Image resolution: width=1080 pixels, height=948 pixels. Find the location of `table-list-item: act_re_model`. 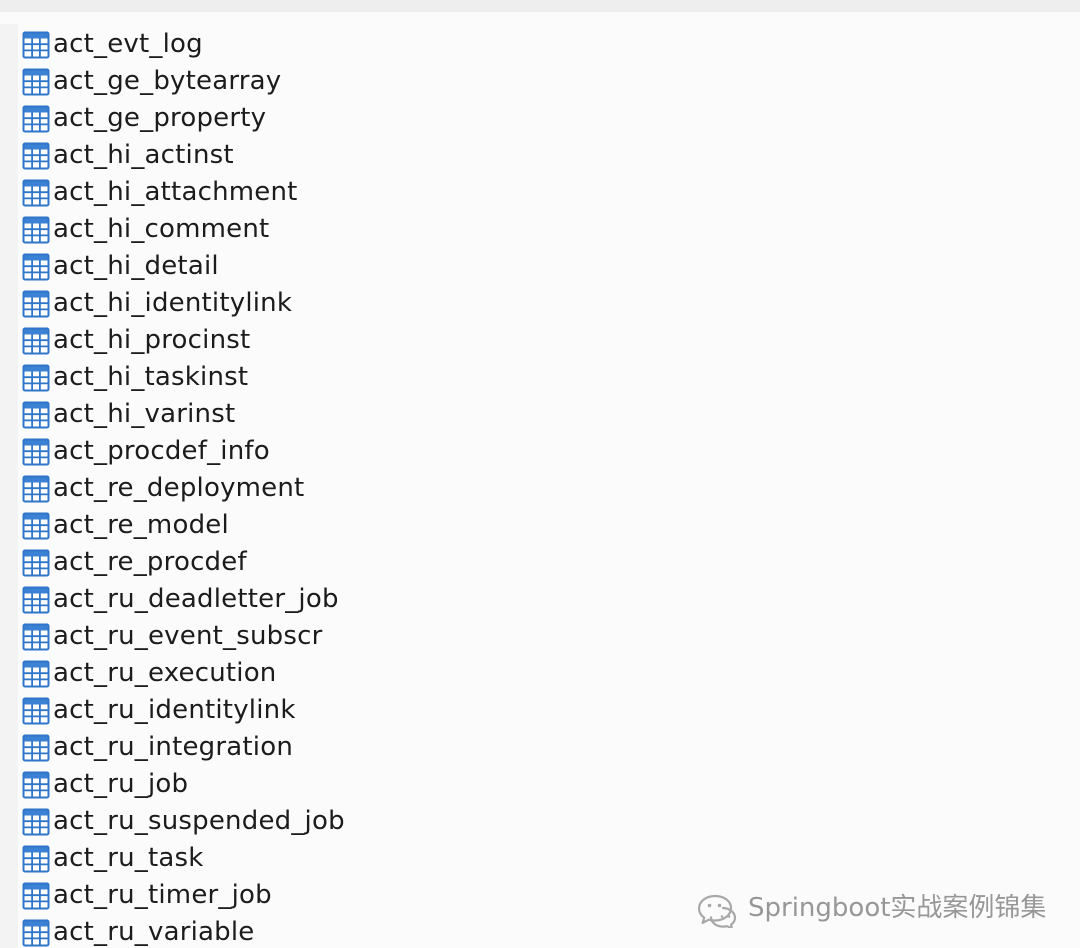

table-list-item: act_re_model is located at coordinates (183, 525).